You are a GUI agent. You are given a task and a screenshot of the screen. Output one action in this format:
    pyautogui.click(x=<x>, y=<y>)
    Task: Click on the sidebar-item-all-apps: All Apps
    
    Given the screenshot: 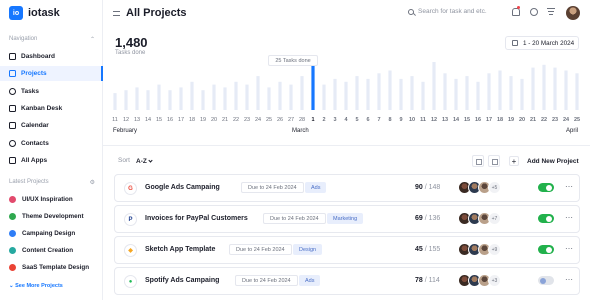 What is the action you would take?
    pyautogui.click(x=51, y=160)
    